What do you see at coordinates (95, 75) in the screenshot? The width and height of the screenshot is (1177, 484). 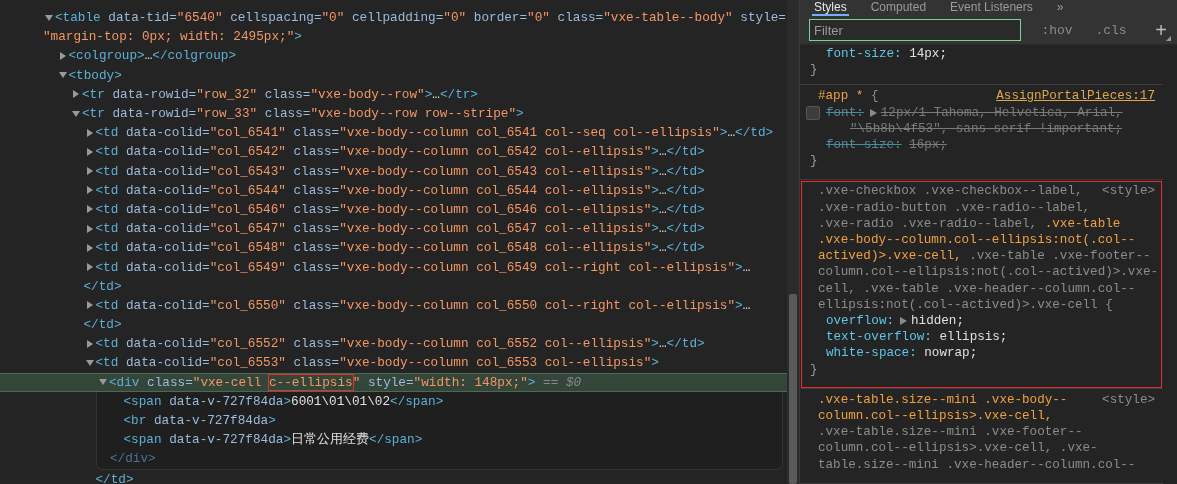 I see `code-line: <tbody>` at bounding box center [95, 75].